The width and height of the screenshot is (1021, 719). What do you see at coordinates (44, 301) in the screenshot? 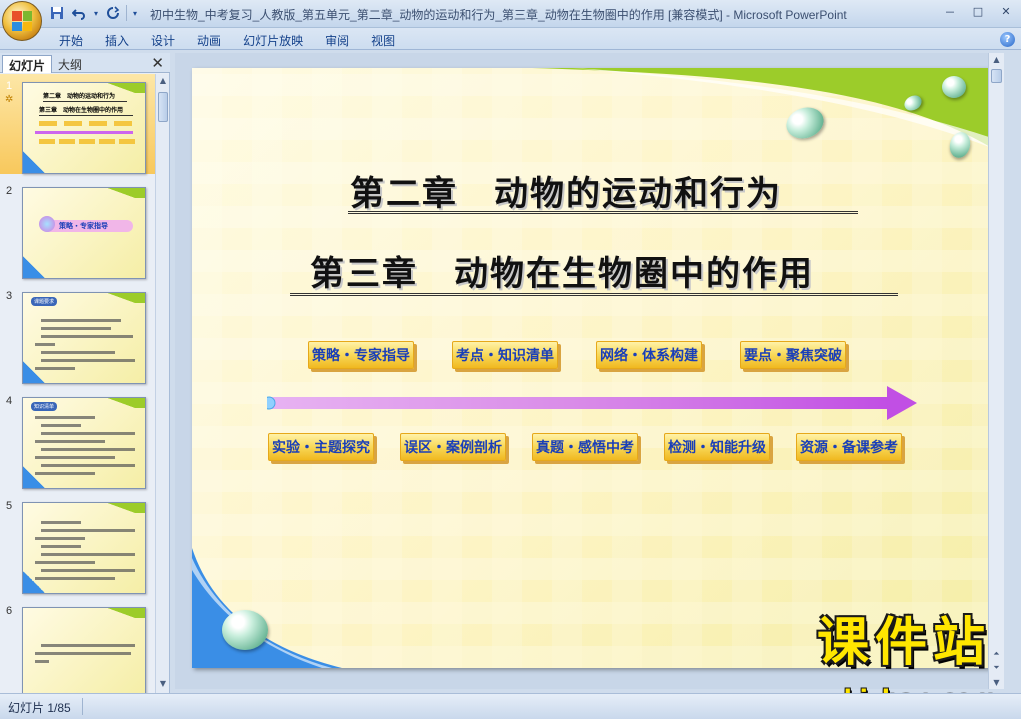
I see `thumb-label: 课题要求` at bounding box center [44, 301].